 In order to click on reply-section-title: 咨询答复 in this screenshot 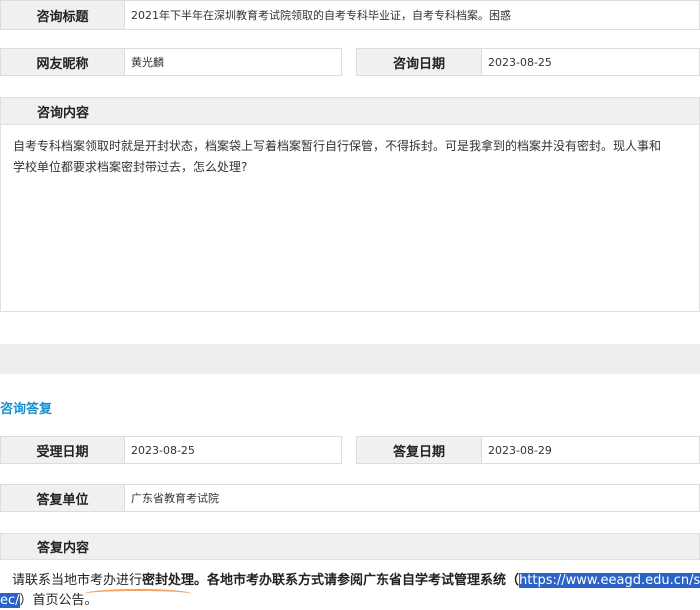, I will do `click(26, 409)`.